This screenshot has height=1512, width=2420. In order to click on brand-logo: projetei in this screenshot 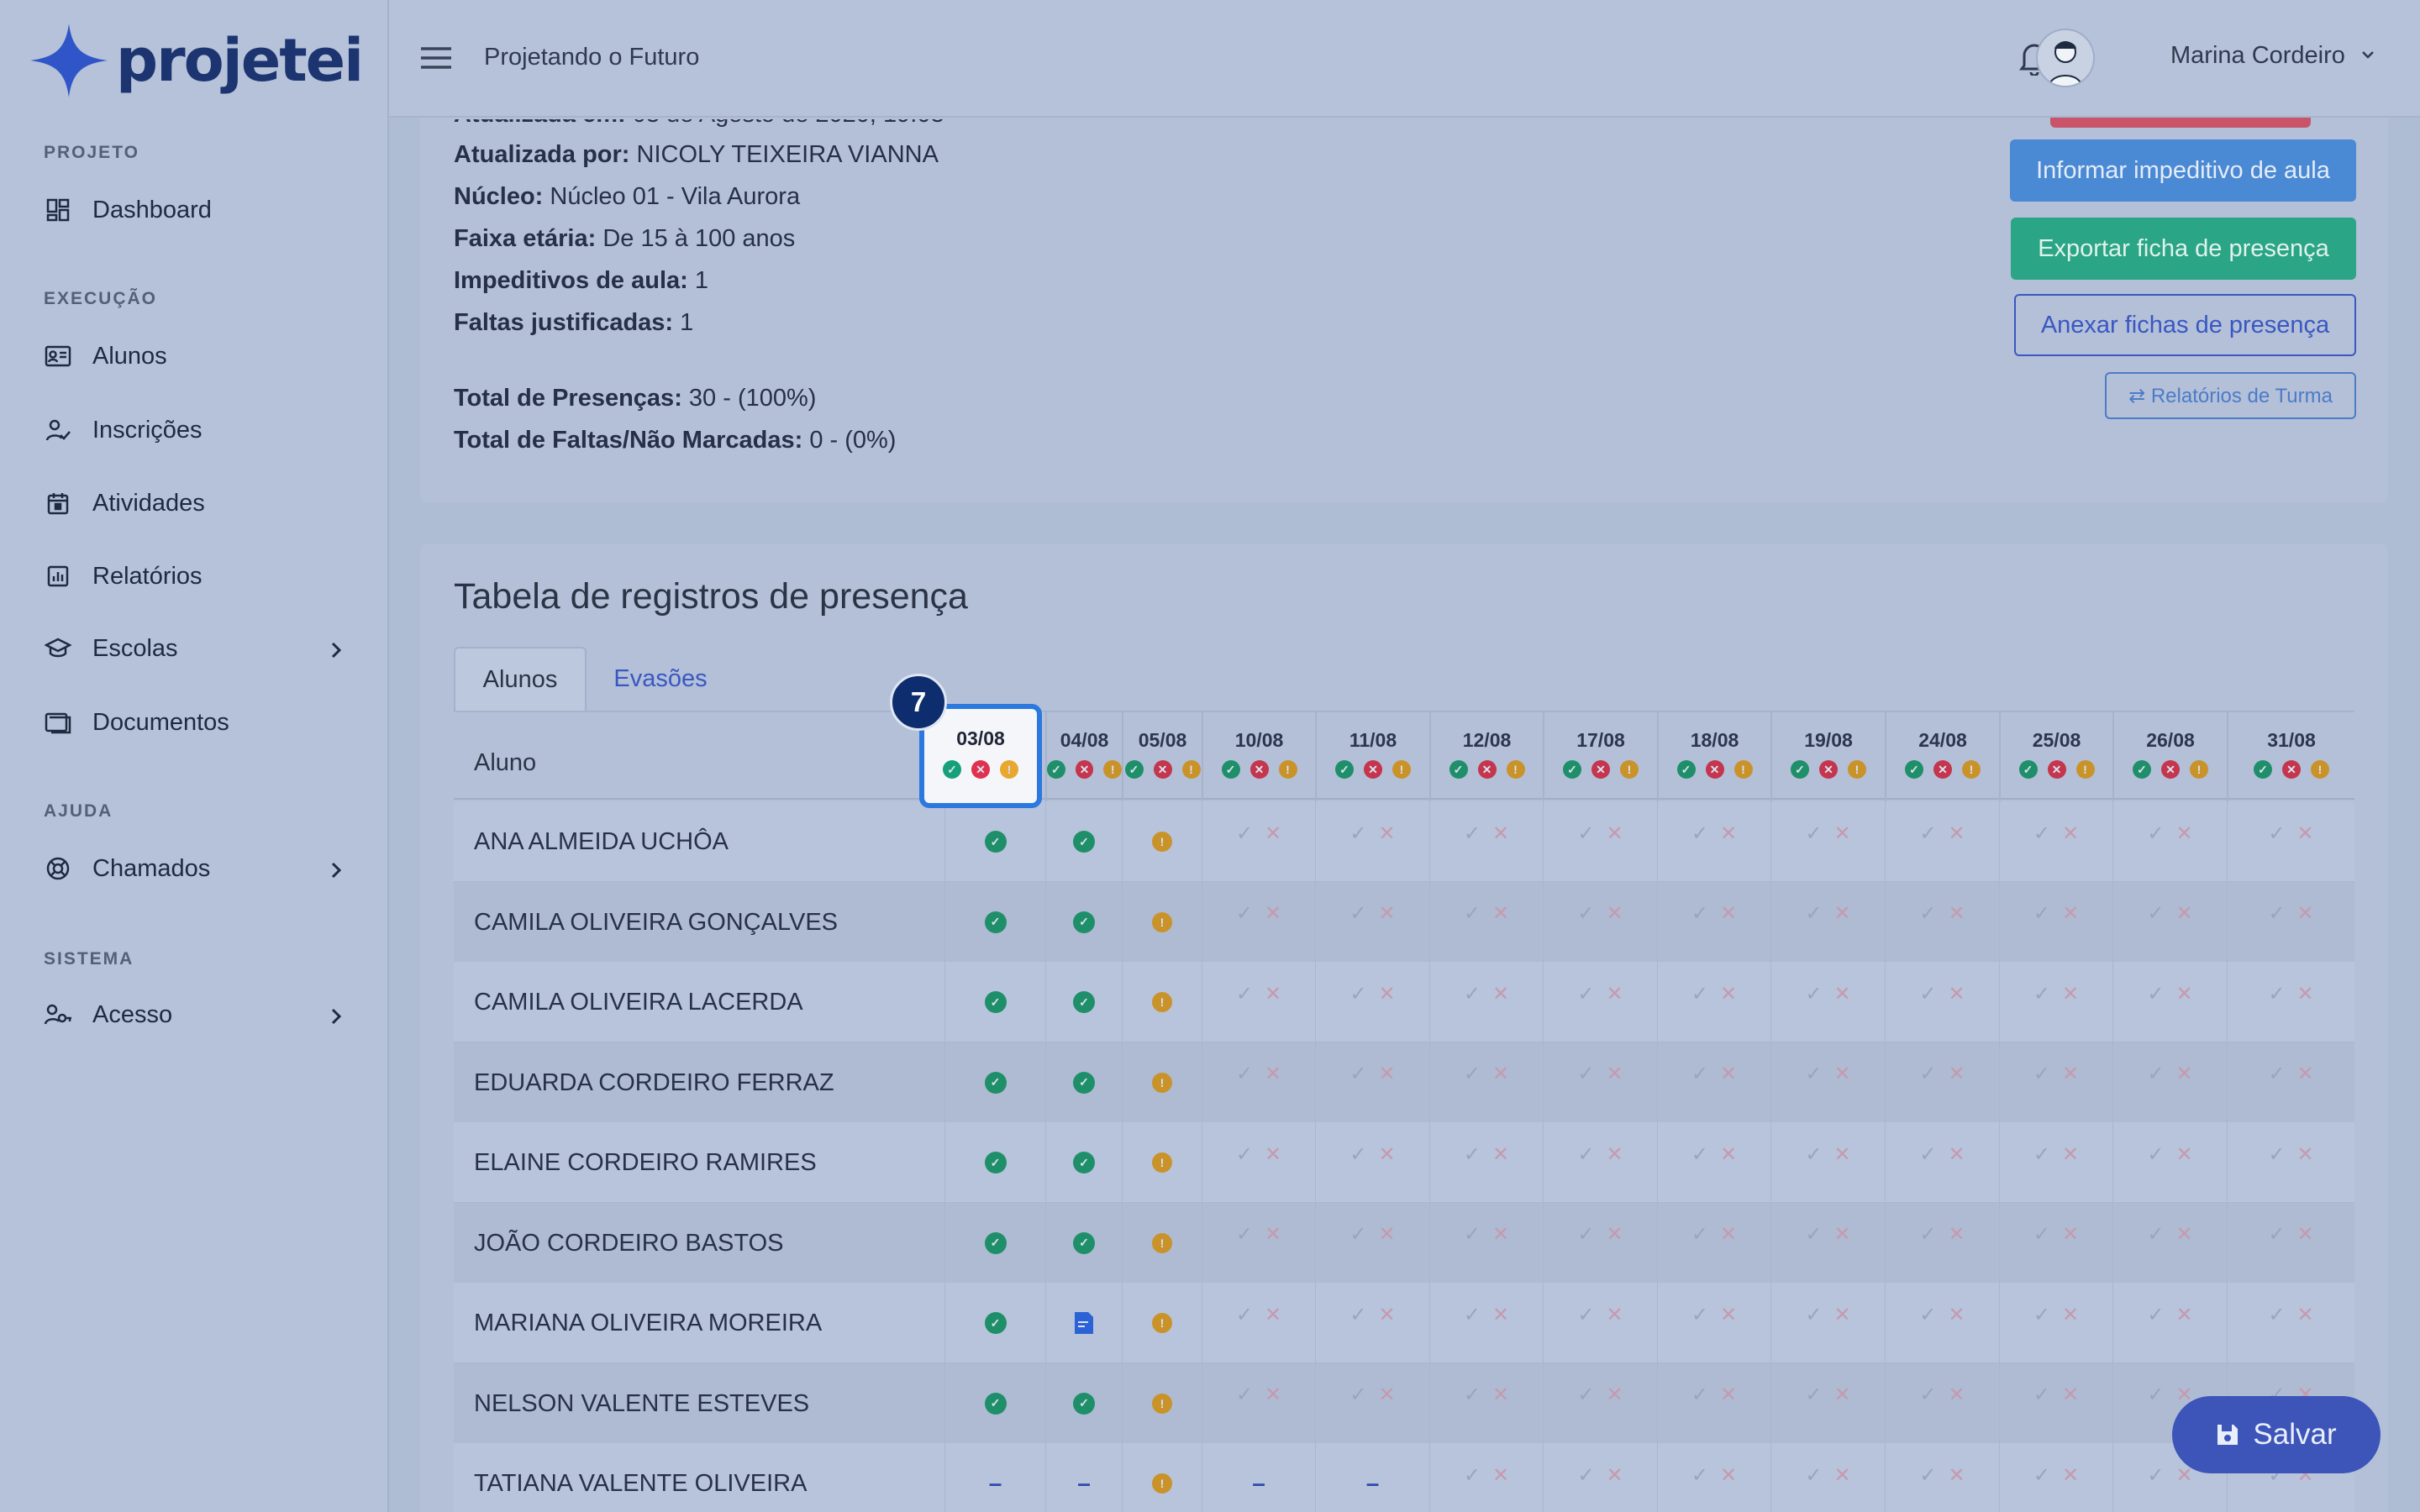, I will do `click(197, 60)`.